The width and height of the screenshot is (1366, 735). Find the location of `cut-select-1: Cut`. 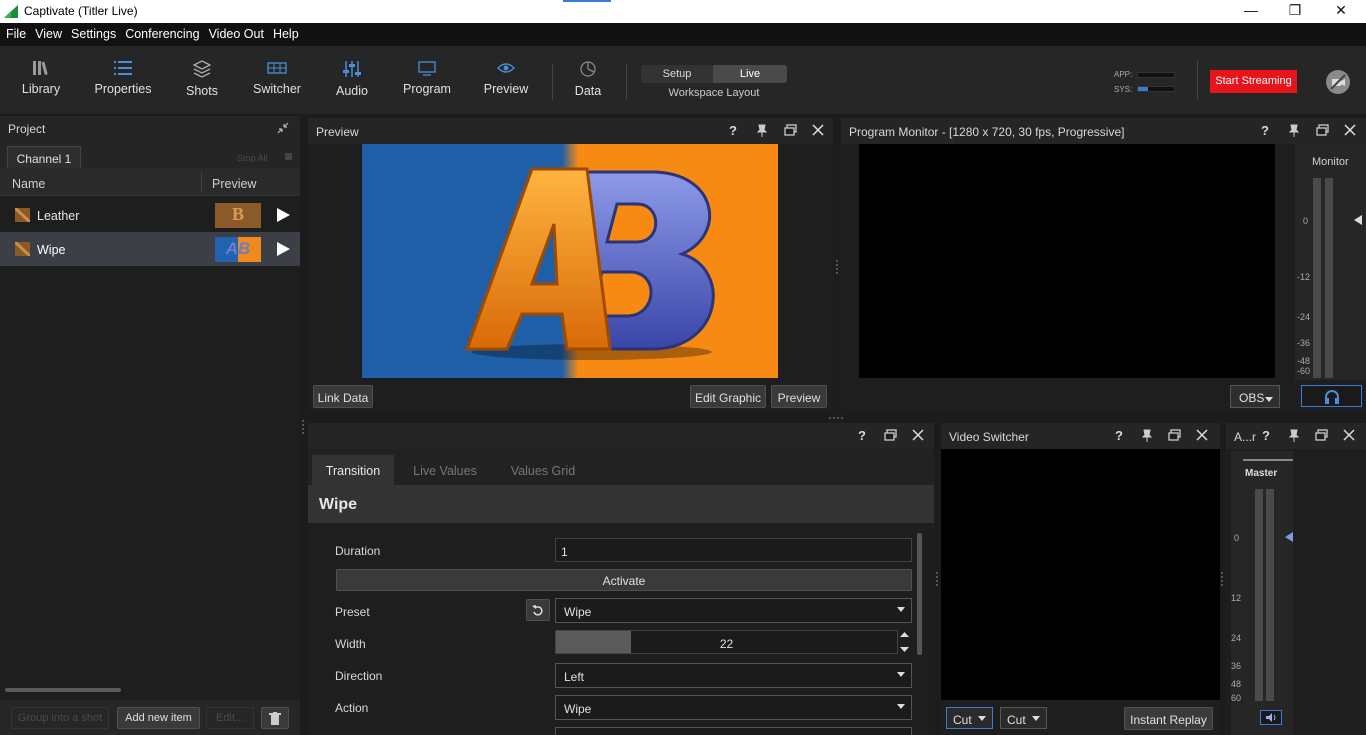

cut-select-1: Cut is located at coordinates (969, 718).